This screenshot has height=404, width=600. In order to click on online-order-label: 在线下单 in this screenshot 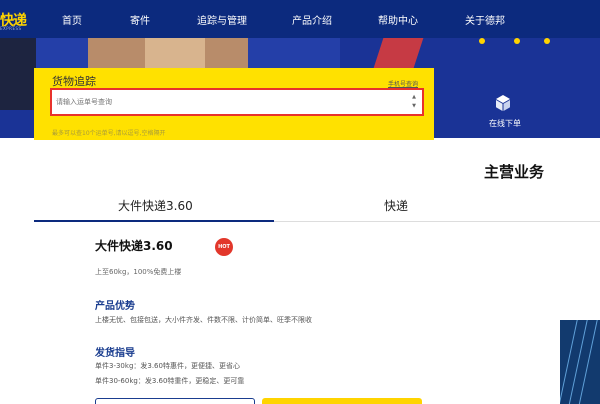, I will do `click(505, 123)`.